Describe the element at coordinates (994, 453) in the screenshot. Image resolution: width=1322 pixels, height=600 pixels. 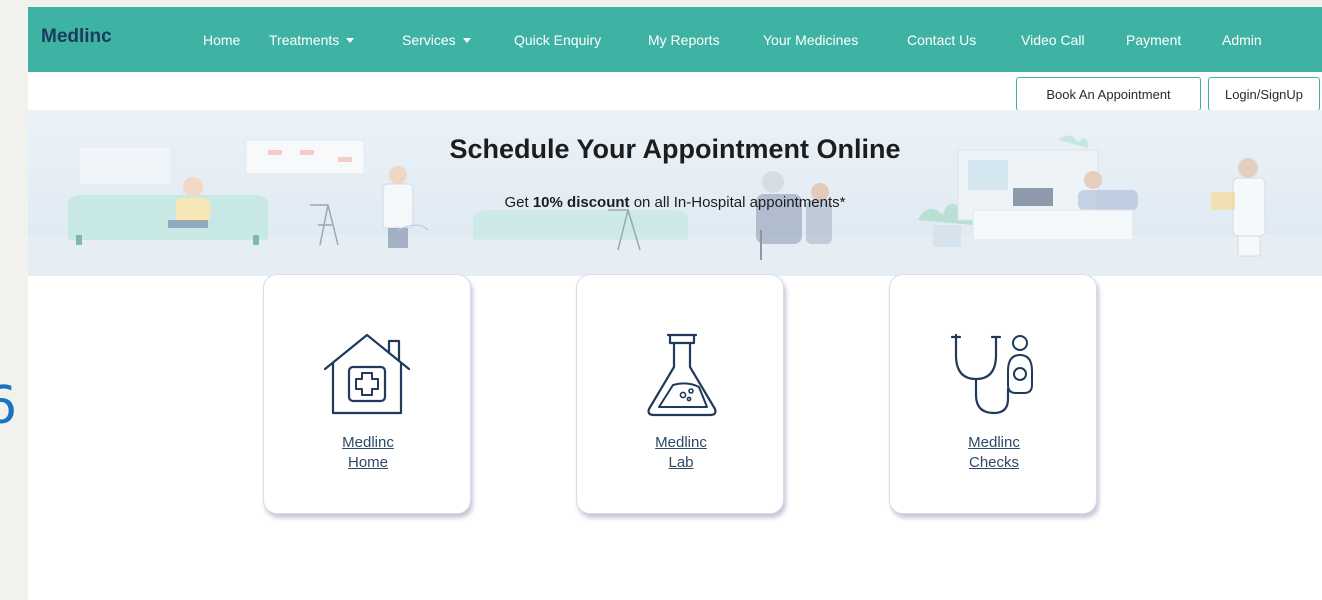
I see `card-checks-label: Medlinc Checks` at that location.